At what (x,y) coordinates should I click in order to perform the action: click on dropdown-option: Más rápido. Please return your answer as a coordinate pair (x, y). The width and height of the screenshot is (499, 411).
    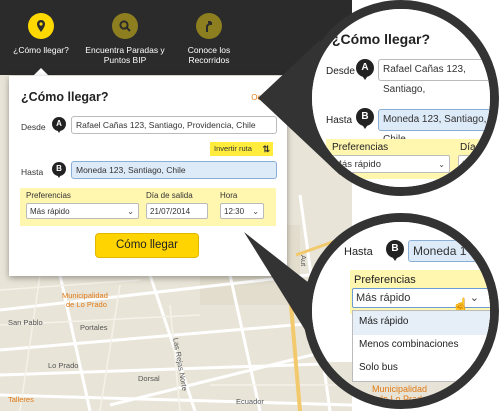
    Looking at the image, I should click on (383, 321).